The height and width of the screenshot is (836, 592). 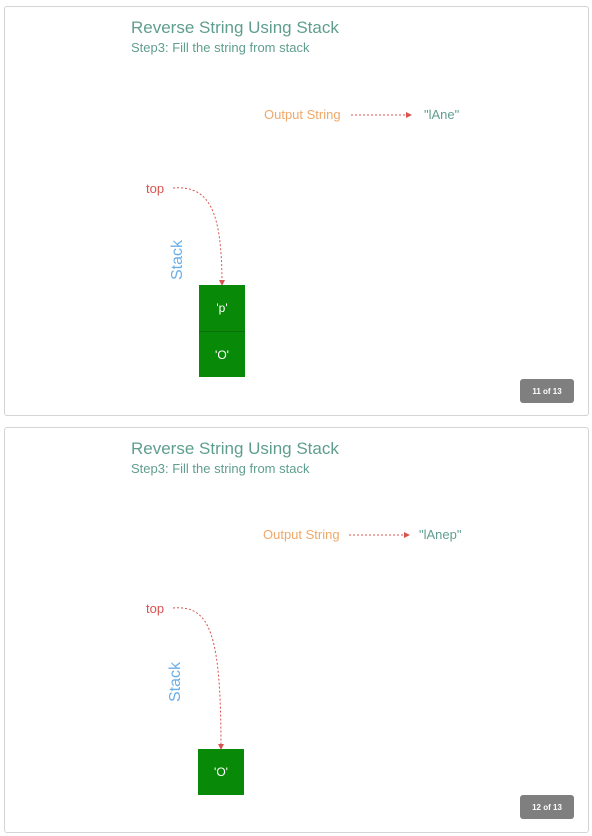 I want to click on slide-counter: 11 of 13, so click(x=547, y=391).